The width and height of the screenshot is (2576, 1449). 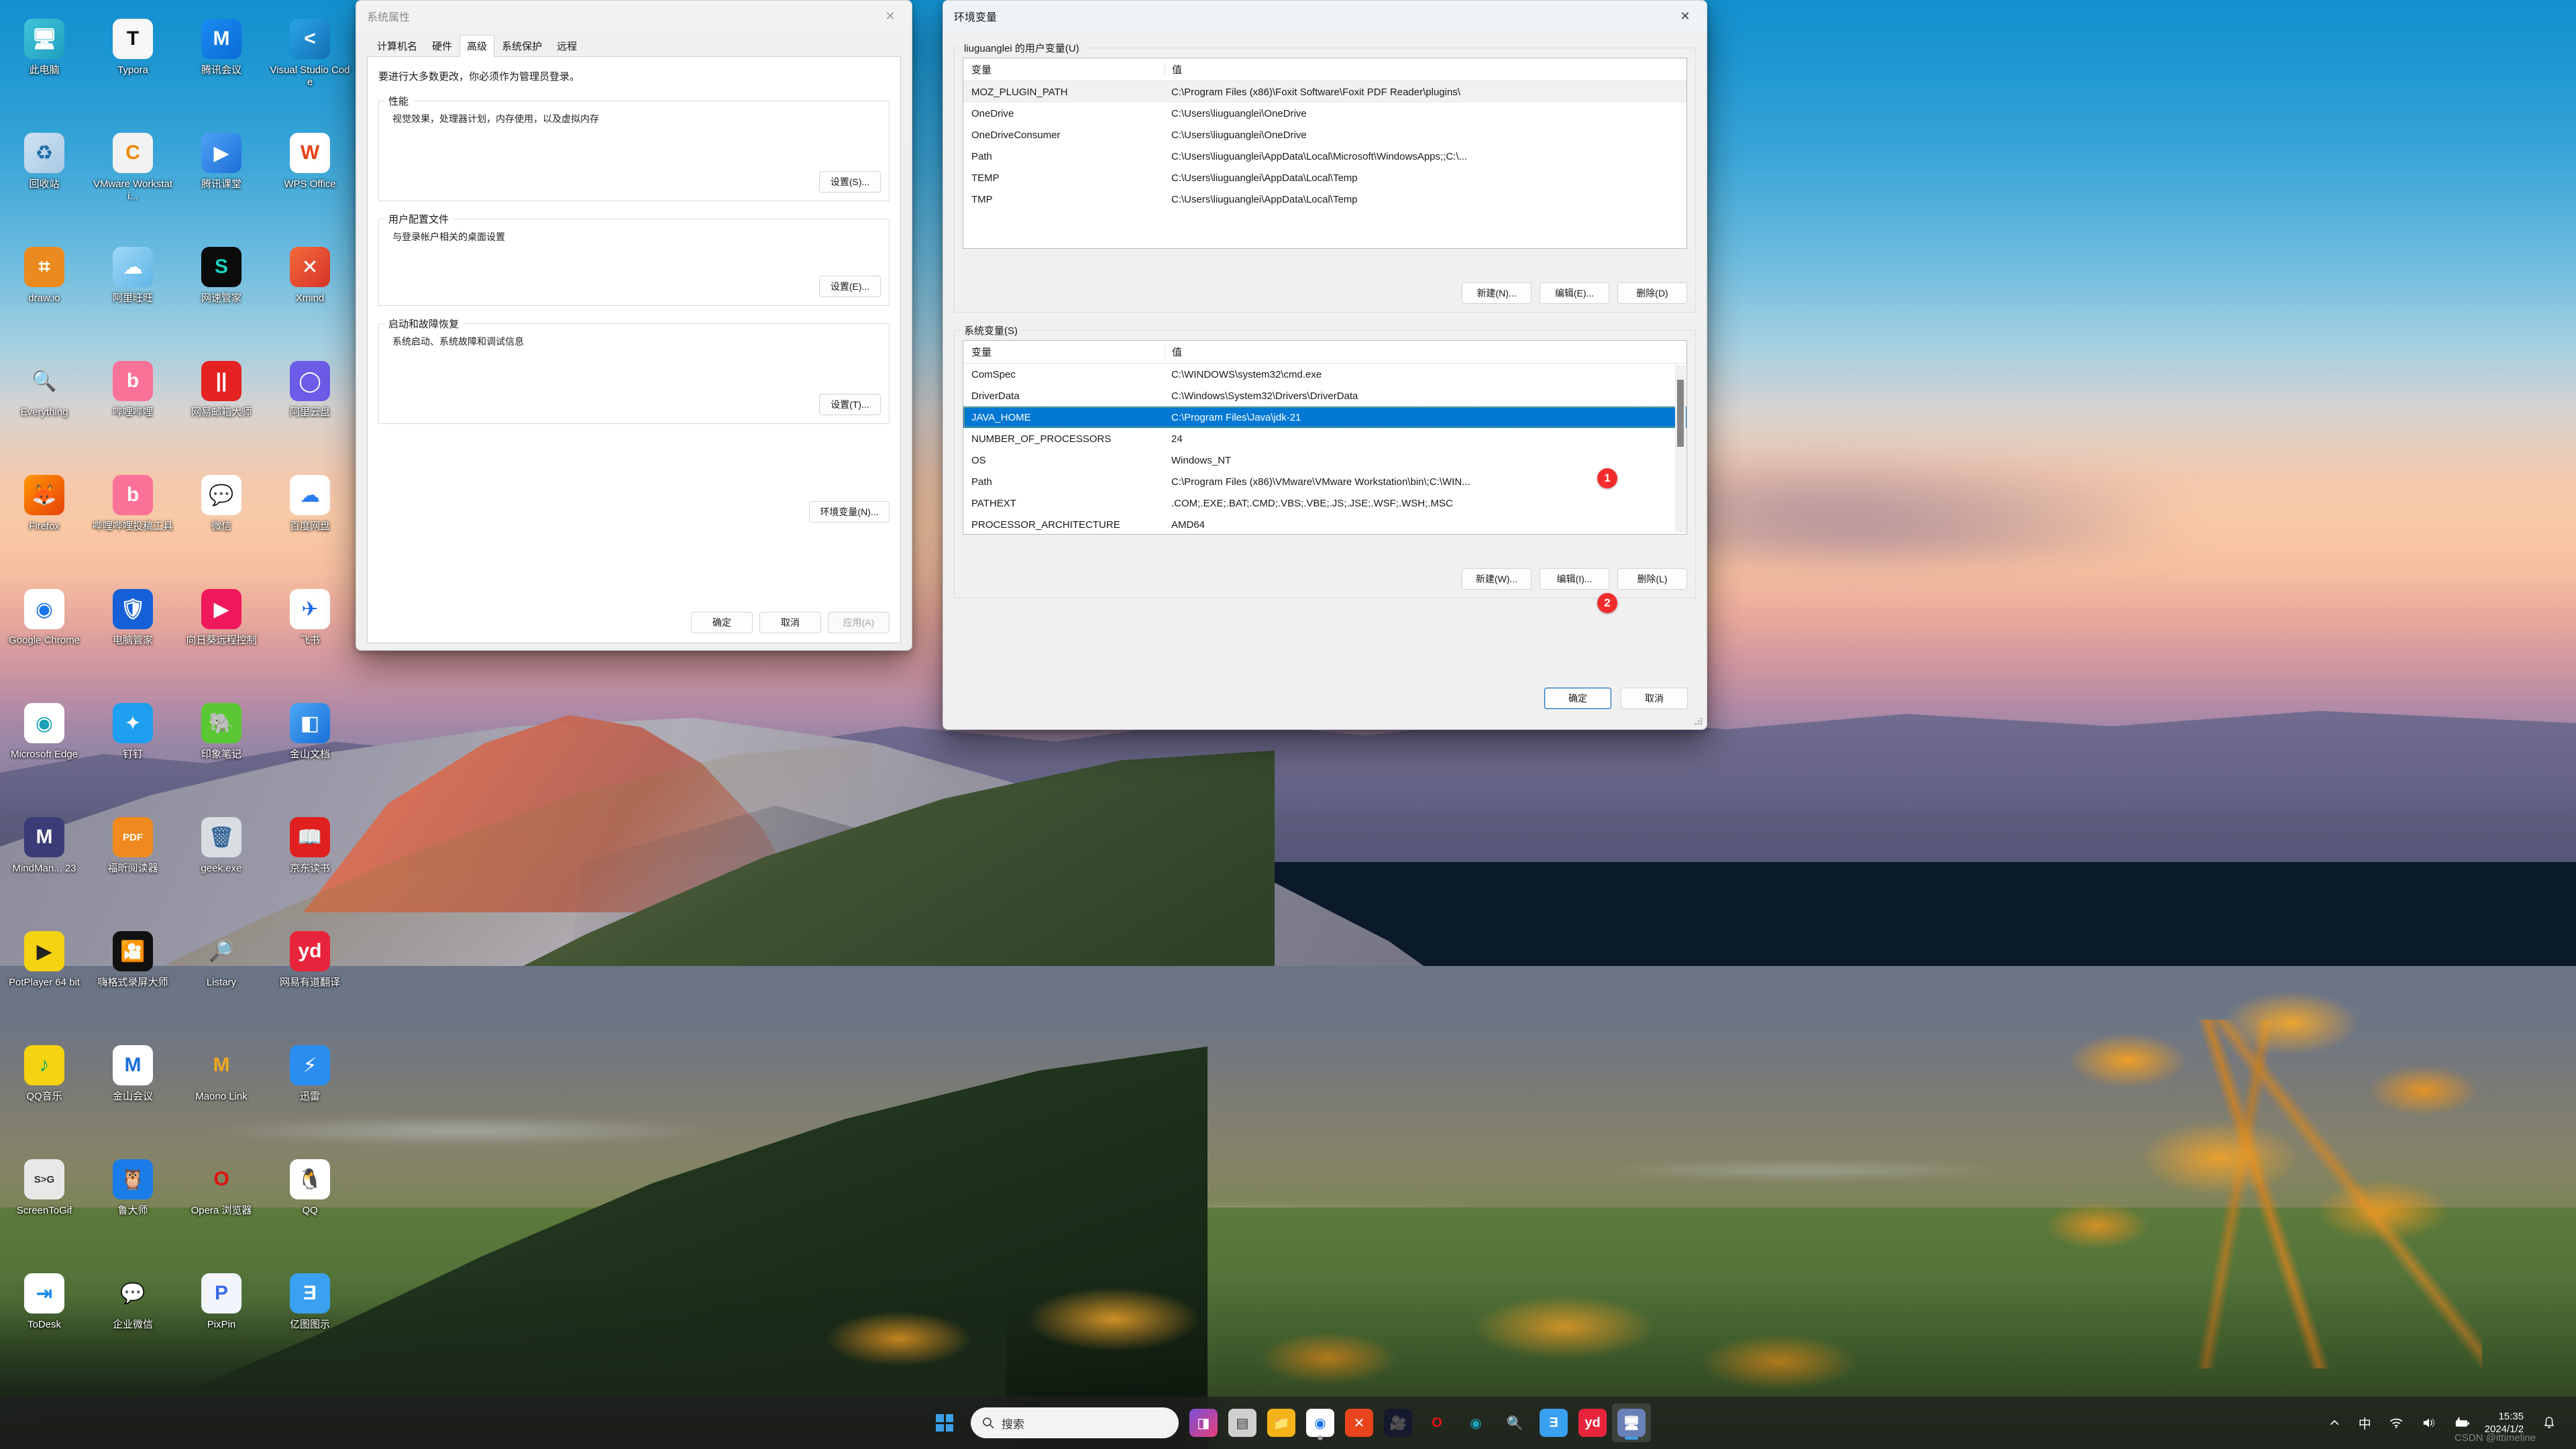 What do you see at coordinates (944, 1422) in the screenshot?
I see `start-button` at bounding box center [944, 1422].